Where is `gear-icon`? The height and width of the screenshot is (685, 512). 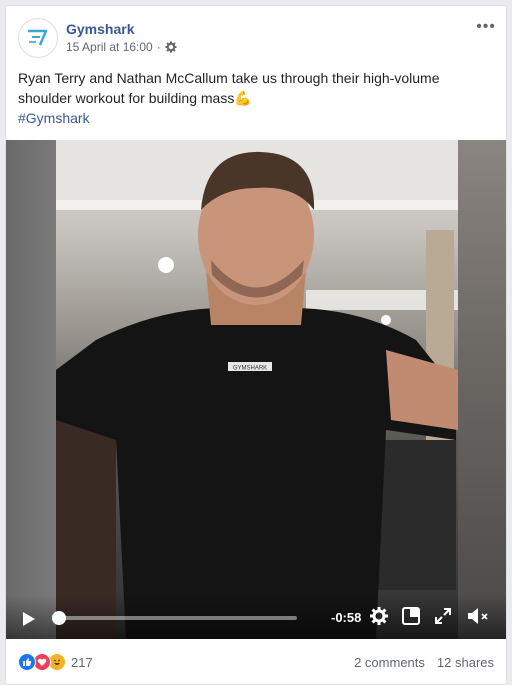 gear-icon is located at coordinates (171, 47).